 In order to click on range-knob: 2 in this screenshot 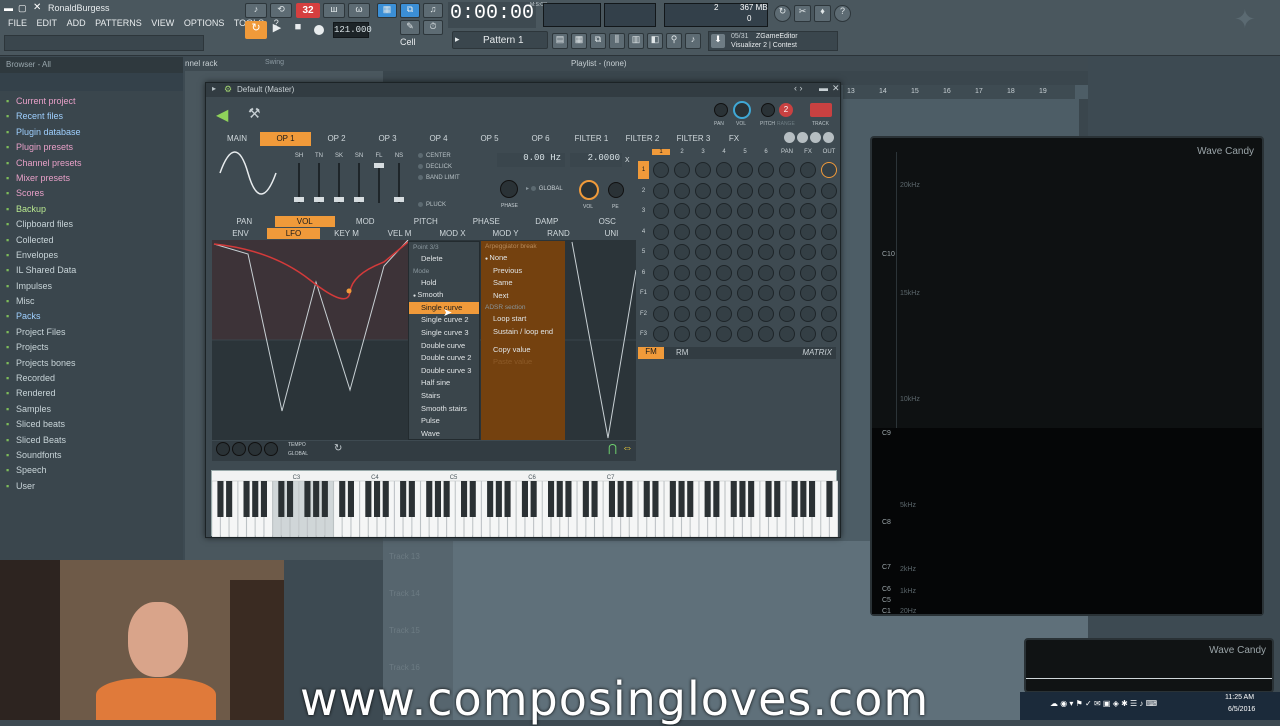, I will do `click(786, 110)`.